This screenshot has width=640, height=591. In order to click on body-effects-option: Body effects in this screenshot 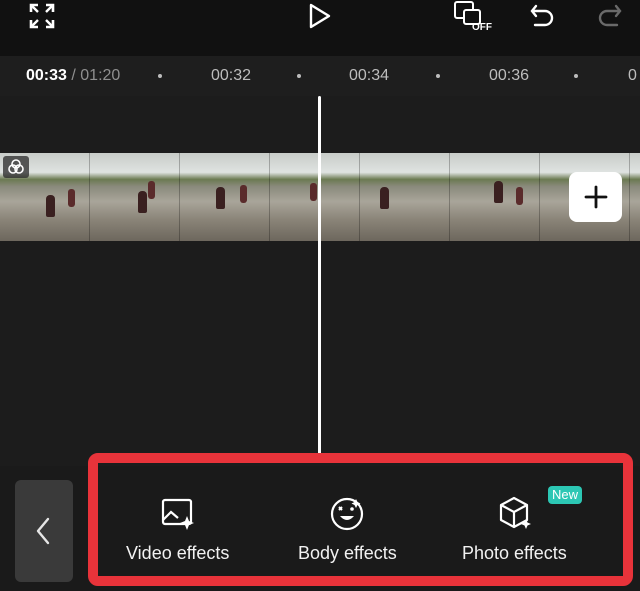, I will do `click(347, 529)`.